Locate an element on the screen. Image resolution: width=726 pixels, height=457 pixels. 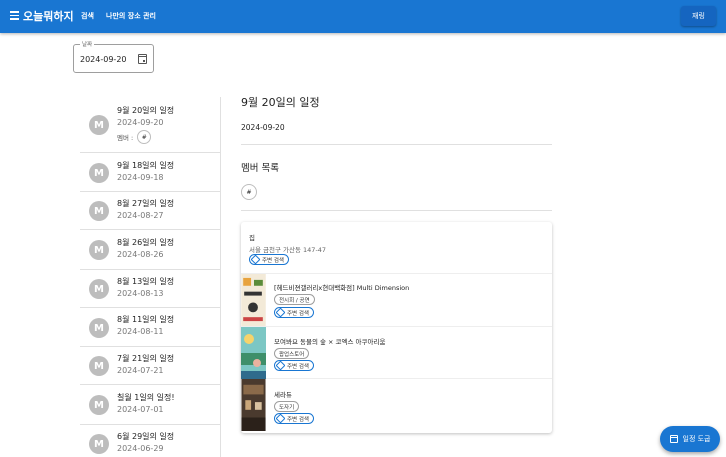
schedule-title: 9월 18일의 일정 is located at coordinates (146, 165).